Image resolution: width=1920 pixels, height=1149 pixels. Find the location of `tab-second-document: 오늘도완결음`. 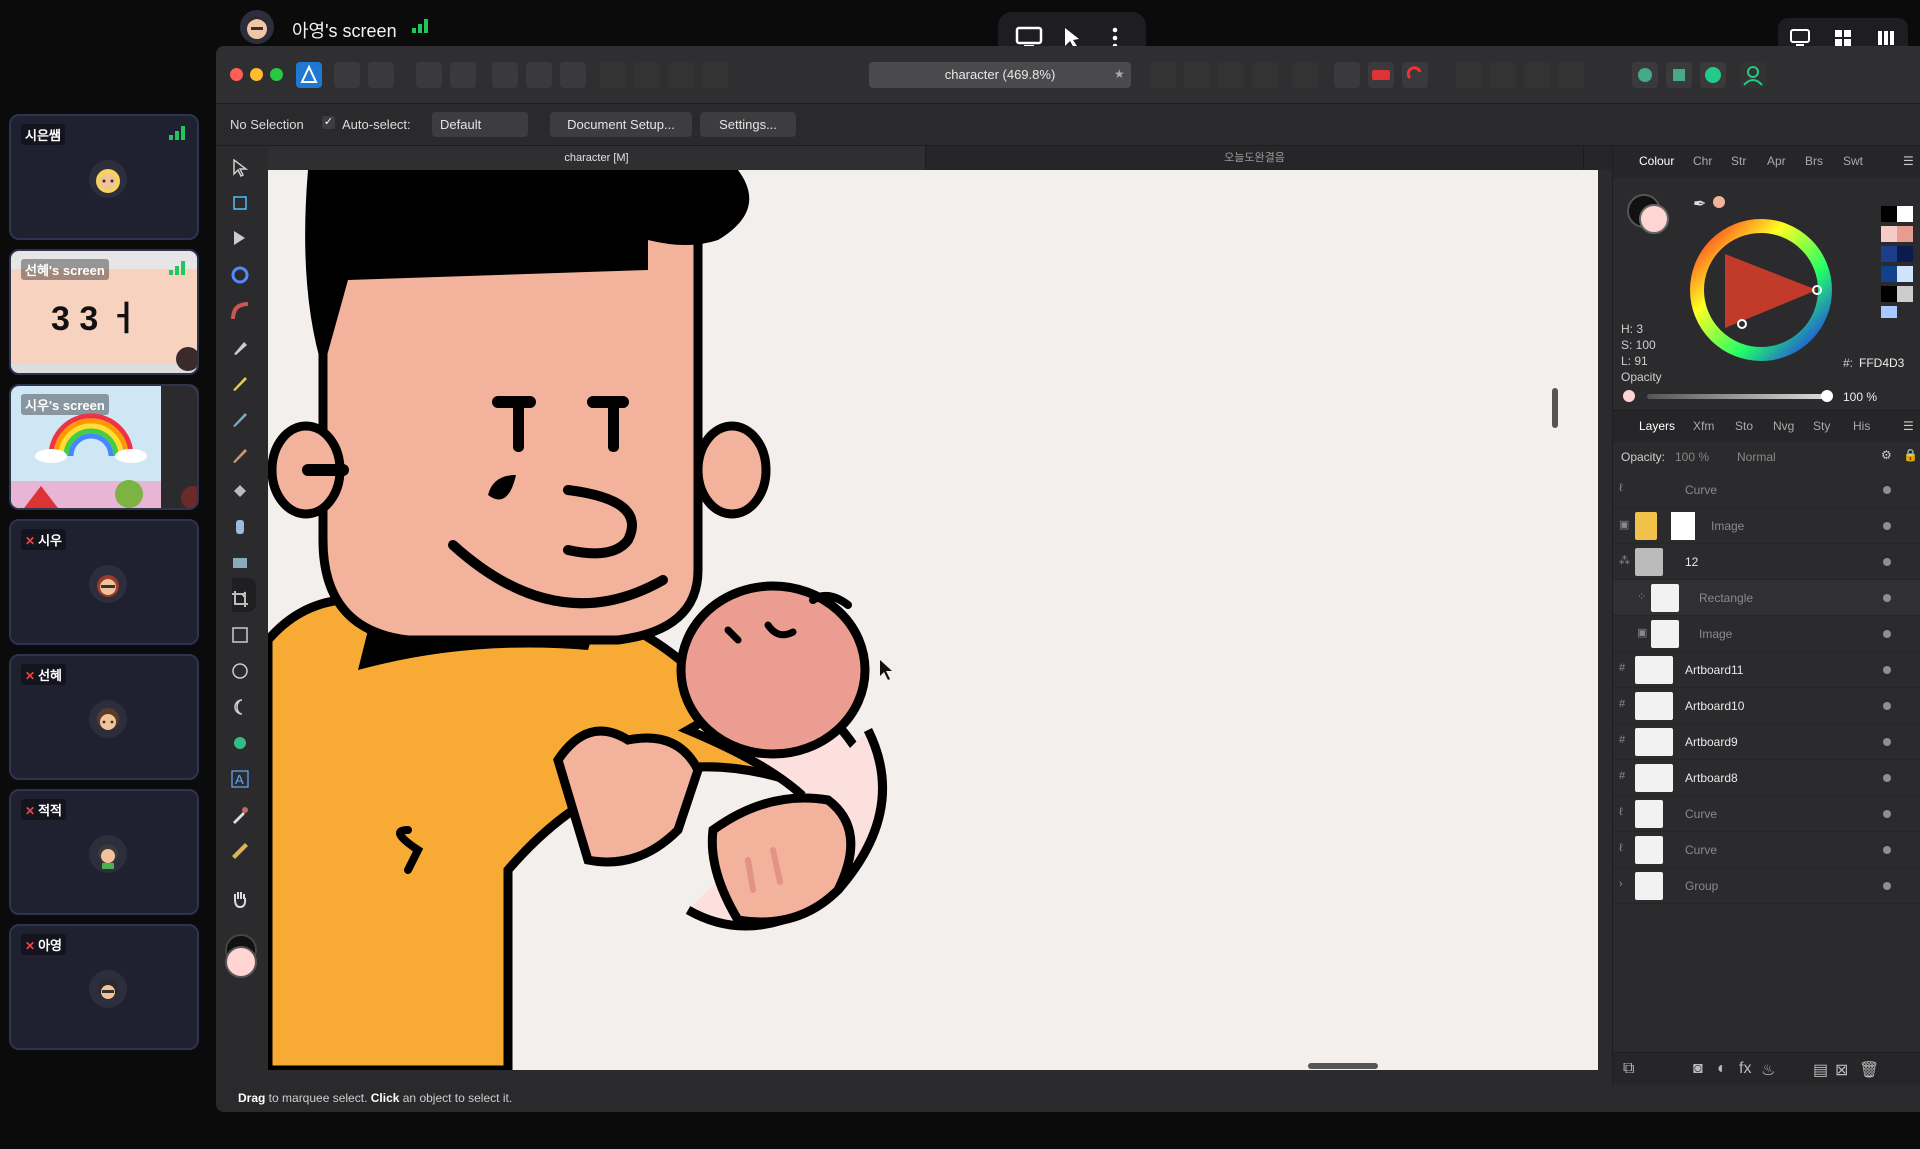

tab-second-document: 오늘도완결음 is located at coordinates (1255, 158).